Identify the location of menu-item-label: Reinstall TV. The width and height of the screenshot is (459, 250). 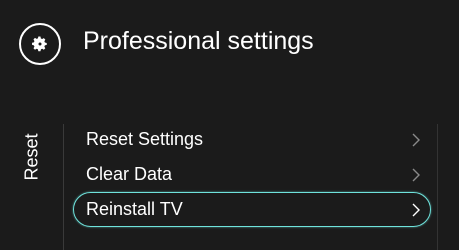
(134, 209).